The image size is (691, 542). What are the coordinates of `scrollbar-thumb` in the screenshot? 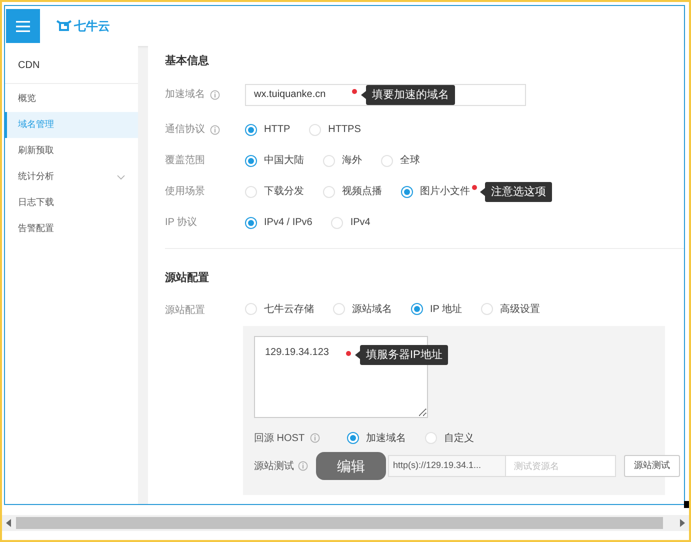 It's located at (339, 523).